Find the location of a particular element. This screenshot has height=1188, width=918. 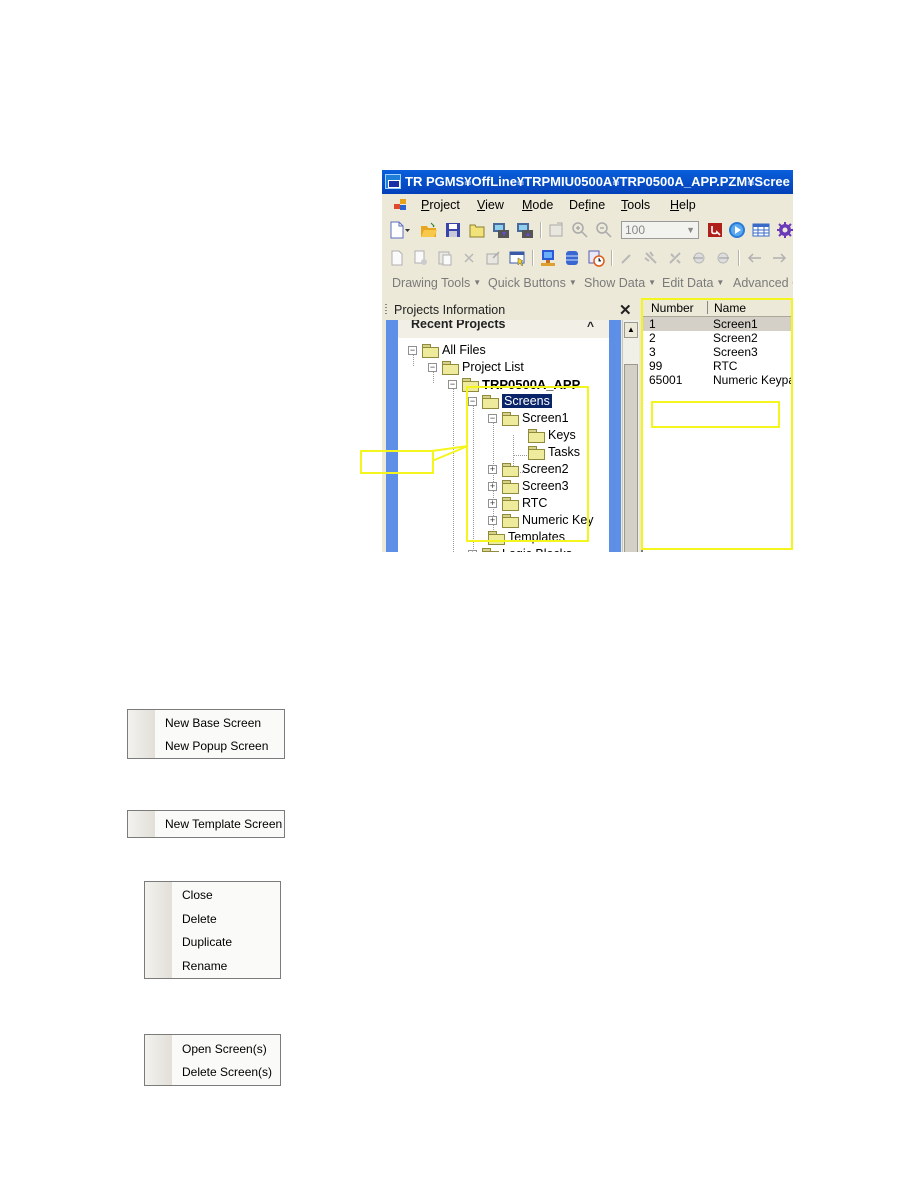

menu-project: Project is located at coordinates (440, 205).